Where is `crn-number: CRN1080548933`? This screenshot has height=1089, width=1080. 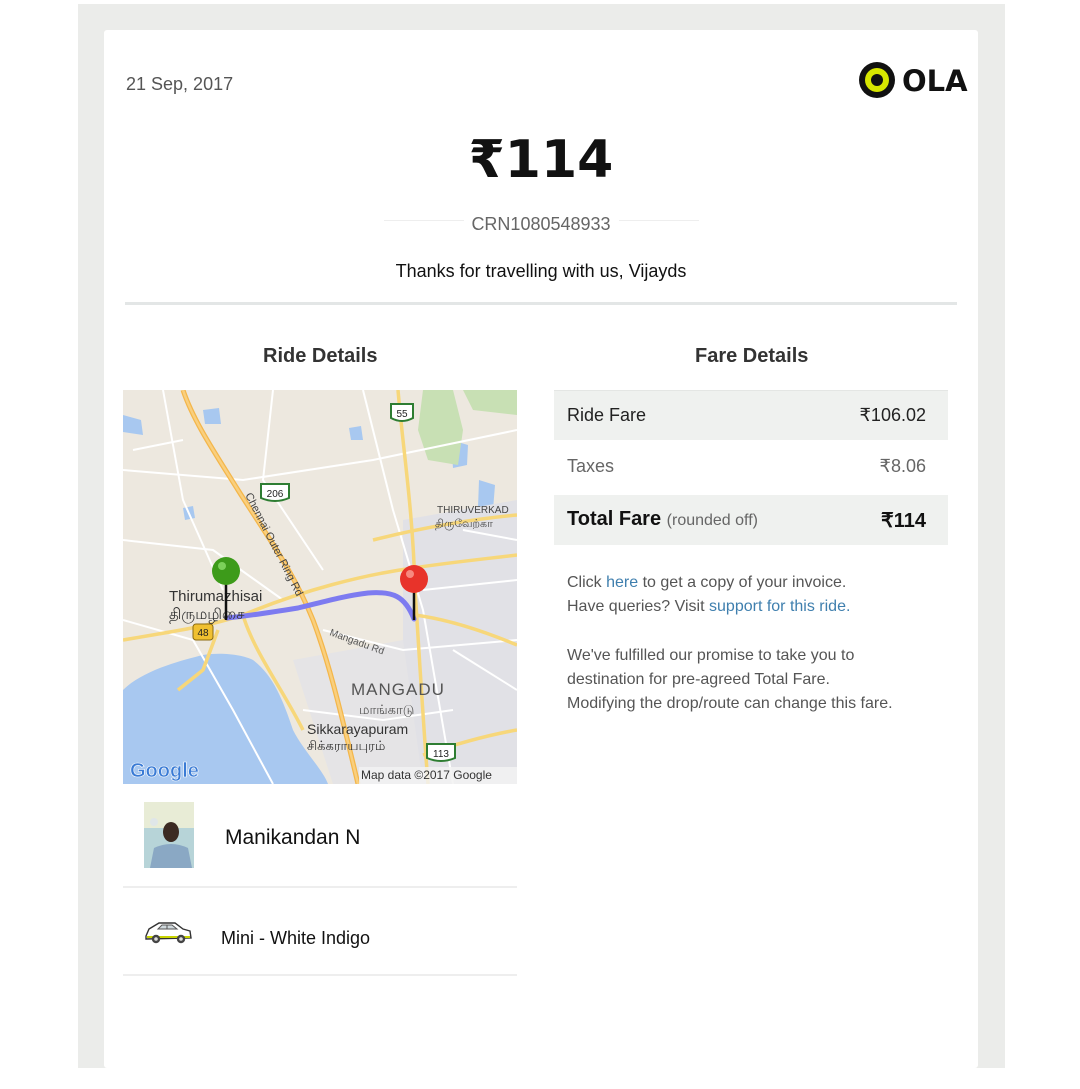 crn-number: CRN1080548933 is located at coordinates (541, 224).